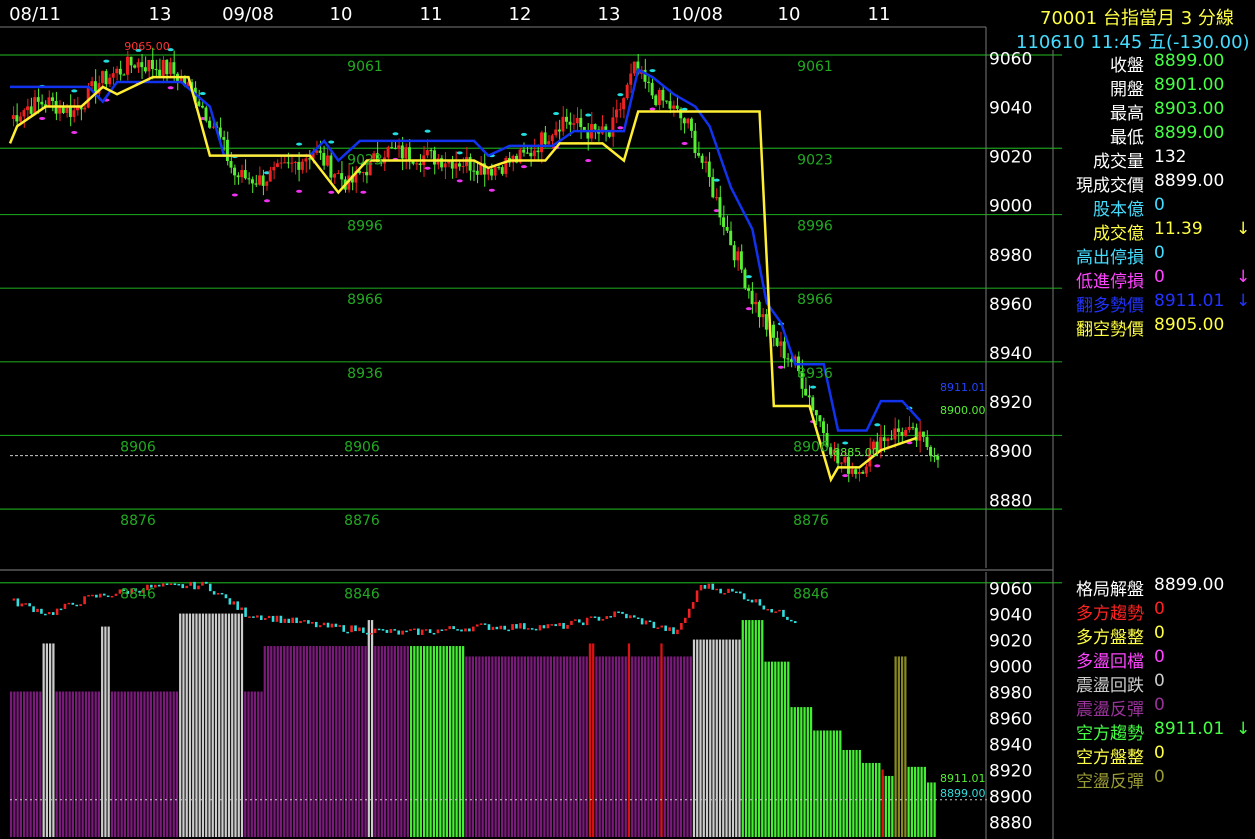  I want to click on level-label: 9023, so click(365, 160).